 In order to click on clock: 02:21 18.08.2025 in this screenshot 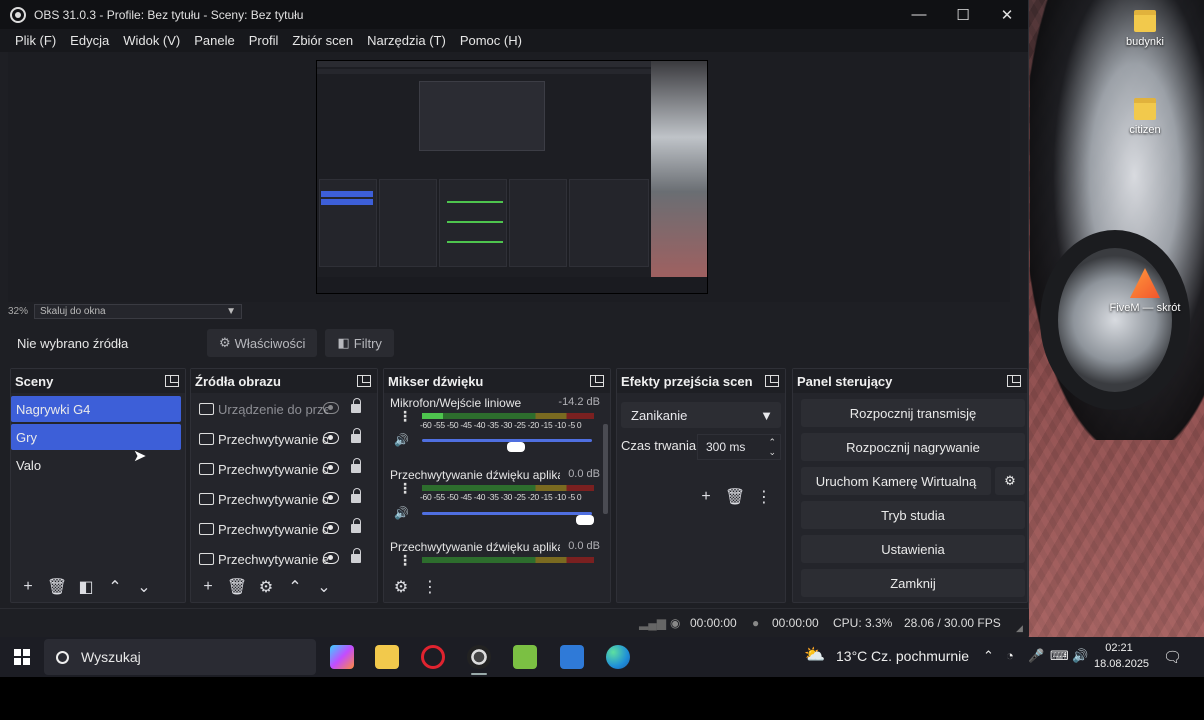, I will do `click(1121, 656)`.